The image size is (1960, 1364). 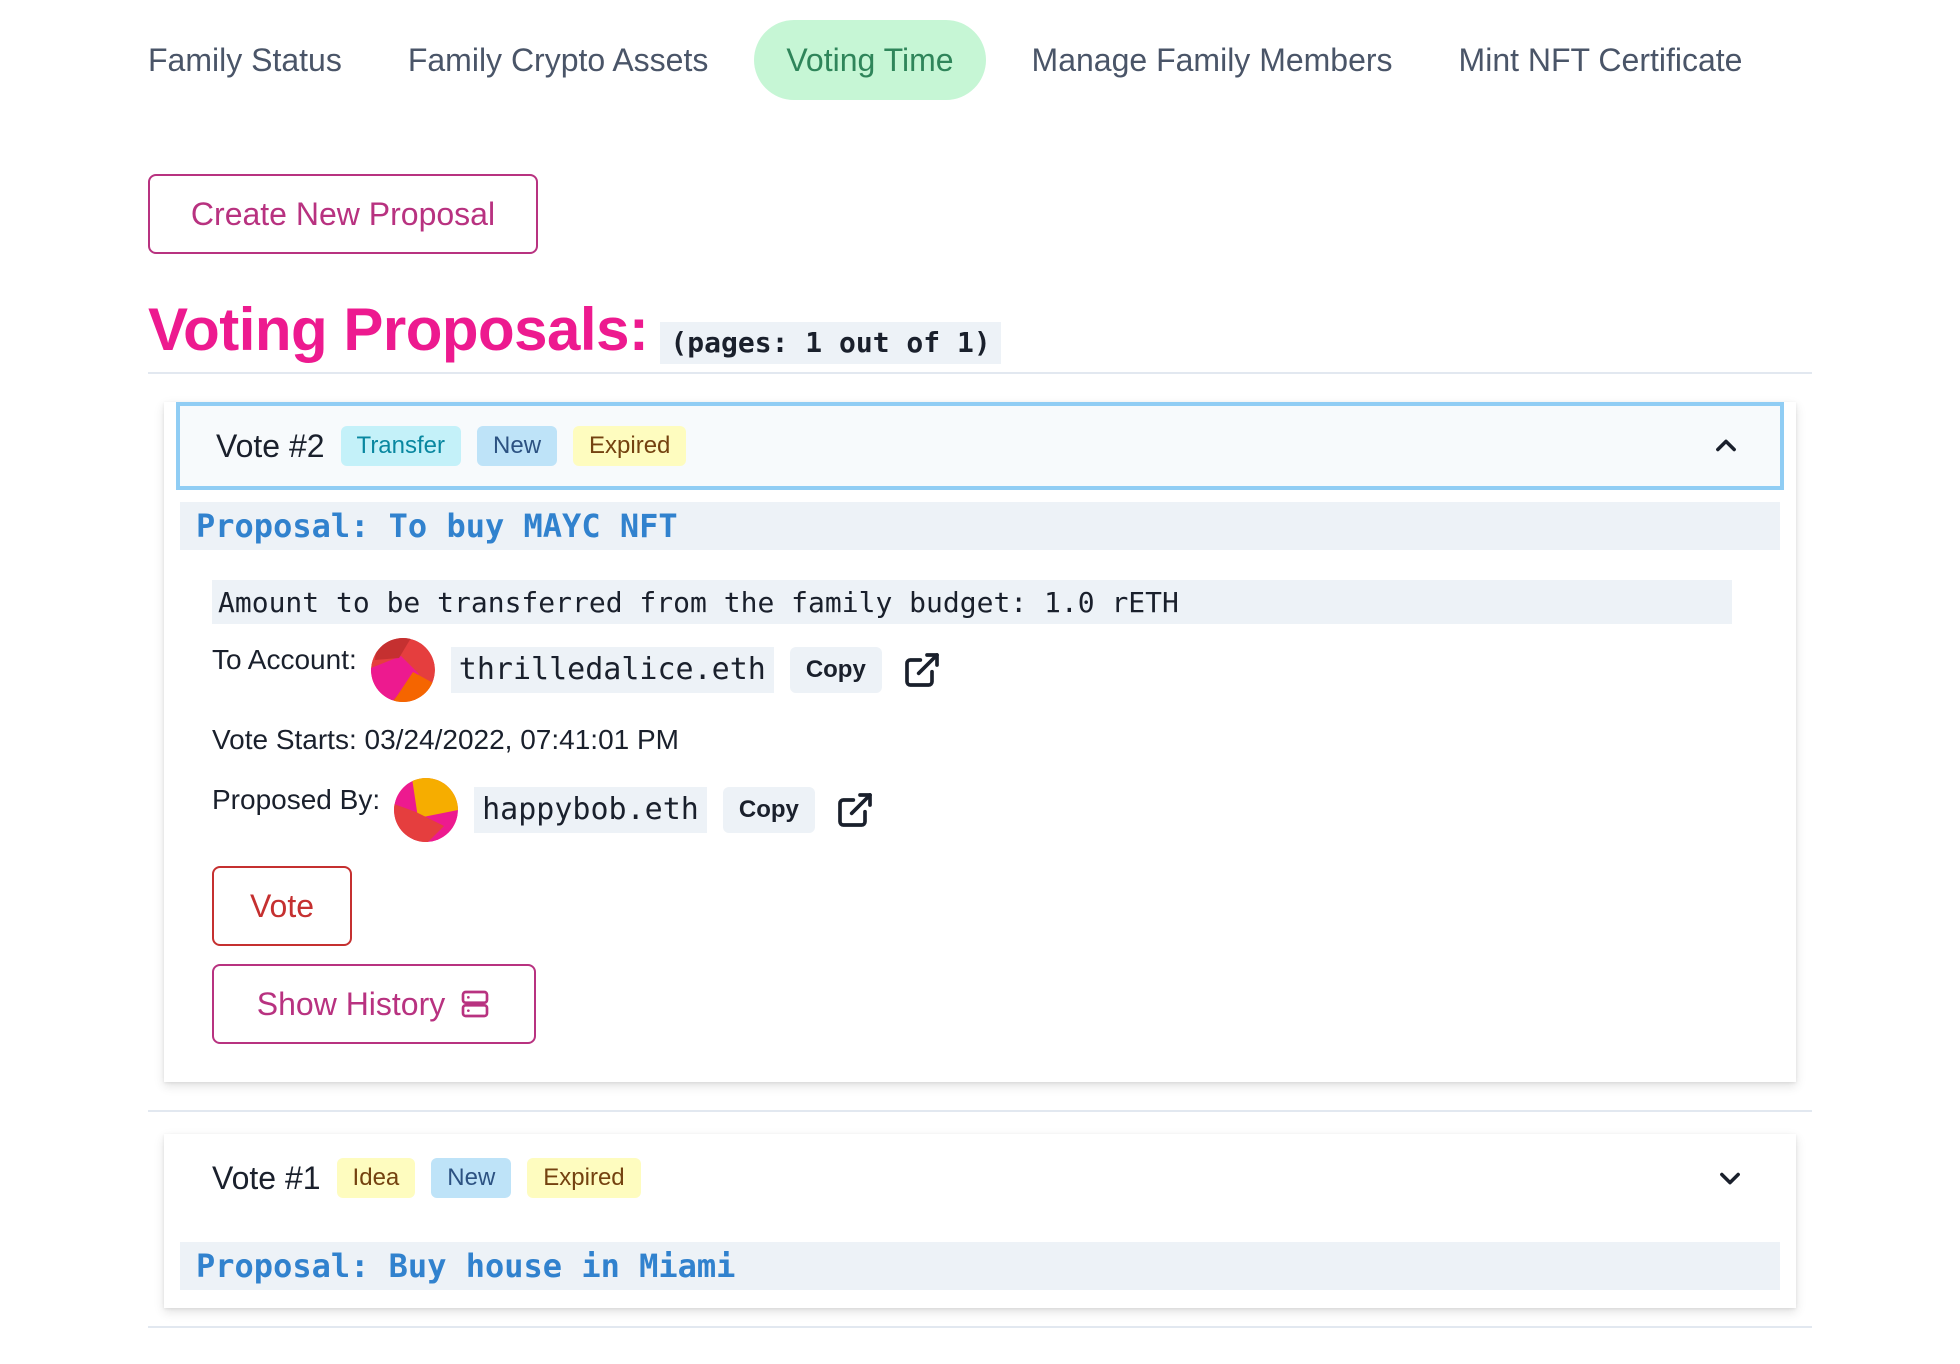 What do you see at coordinates (1601, 60) in the screenshot?
I see `tab-mint-nft-certificate: Mint NFT Certificate` at bounding box center [1601, 60].